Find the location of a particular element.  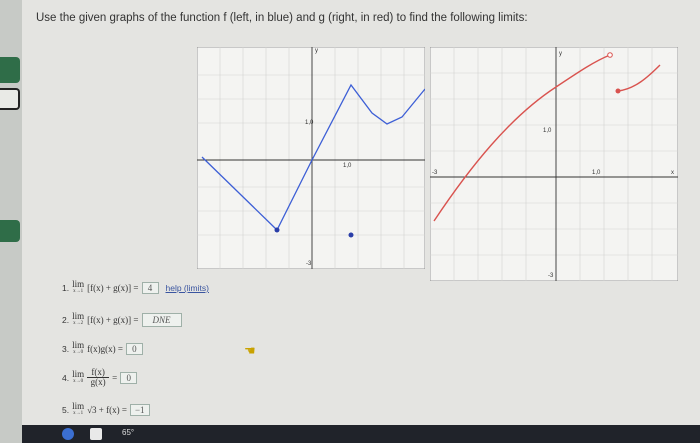

problem-number: 4. is located at coordinates (66, 377).